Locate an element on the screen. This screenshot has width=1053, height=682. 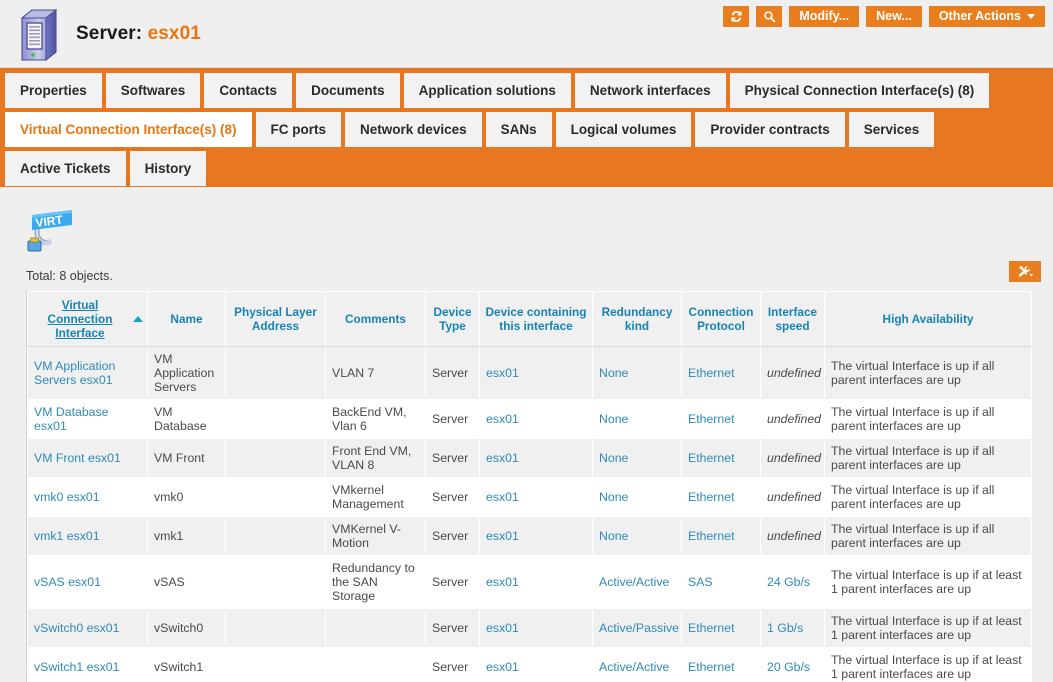
table-tools-button is located at coordinates (1025, 271).